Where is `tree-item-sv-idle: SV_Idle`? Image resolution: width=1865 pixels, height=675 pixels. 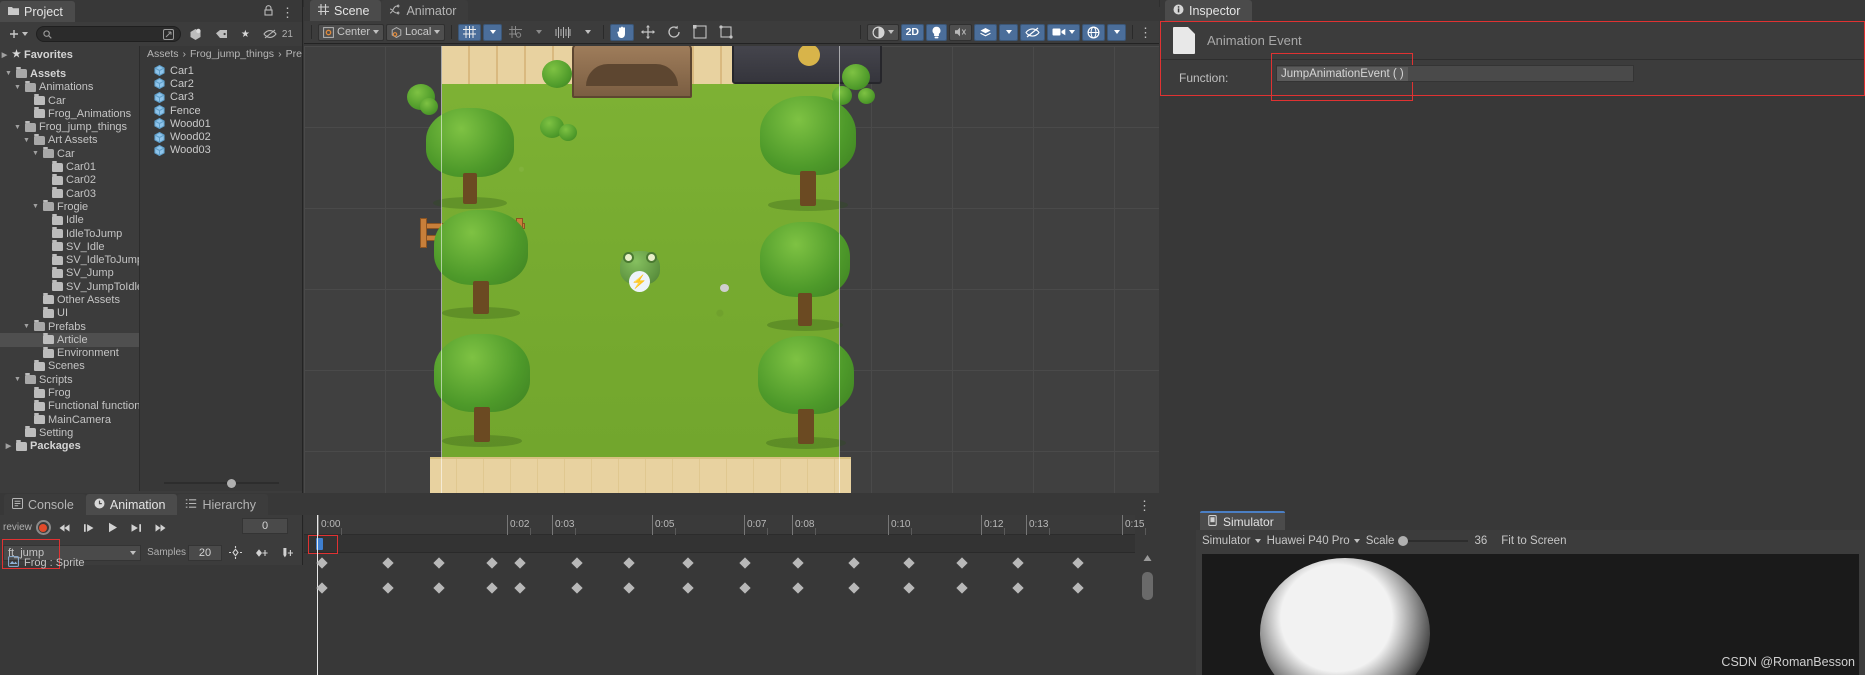 tree-item-sv-idle: SV_Idle is located at coordinates (69, 246).